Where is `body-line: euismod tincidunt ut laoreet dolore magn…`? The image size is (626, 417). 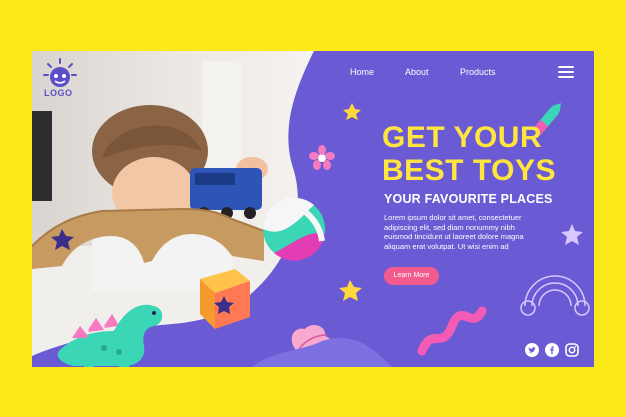
body-line: euismod tincidunt ut laoreet dolore magn… is located at coordinates (454, 236).